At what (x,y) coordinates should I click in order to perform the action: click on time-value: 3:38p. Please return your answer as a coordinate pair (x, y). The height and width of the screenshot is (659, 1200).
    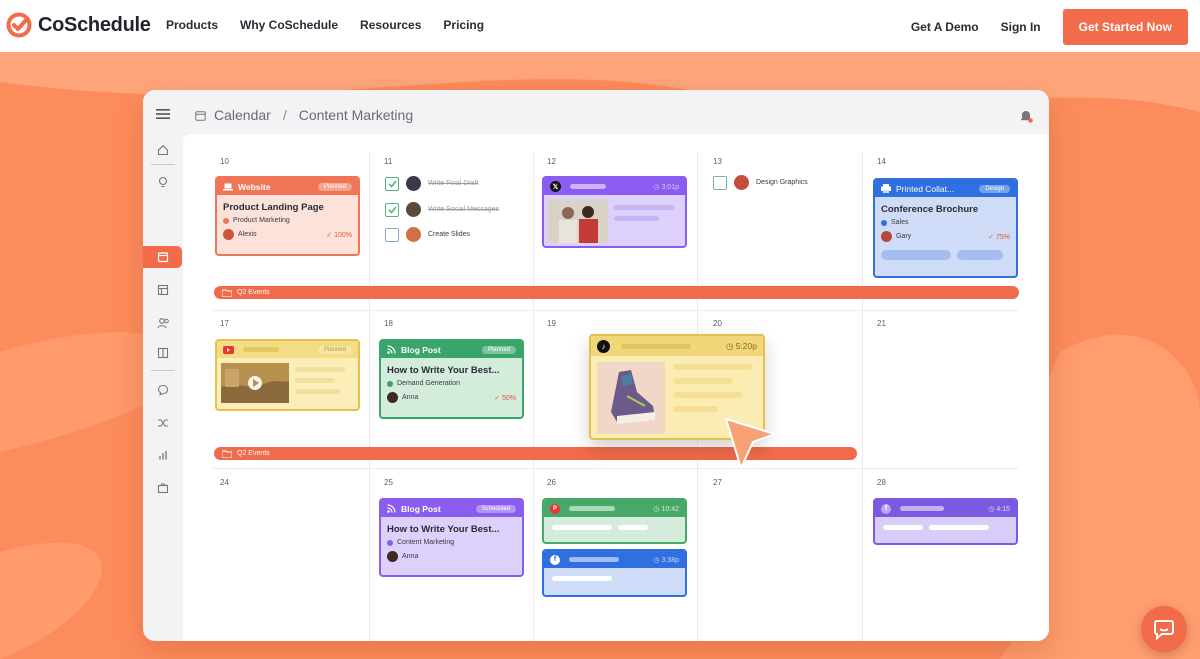
    Looking at the image, I should click on (670, 560).